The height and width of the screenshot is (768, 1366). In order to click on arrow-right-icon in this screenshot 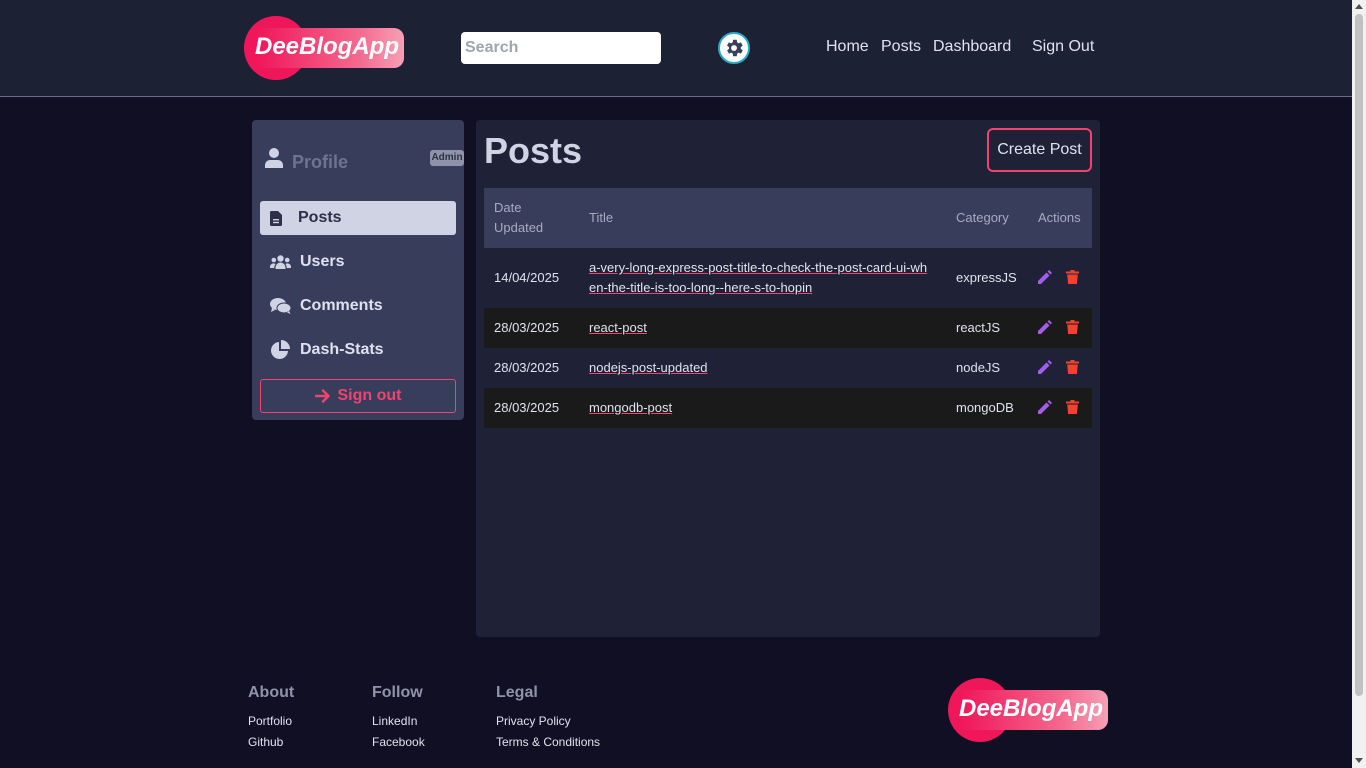, I will do `click(322, 396)`.